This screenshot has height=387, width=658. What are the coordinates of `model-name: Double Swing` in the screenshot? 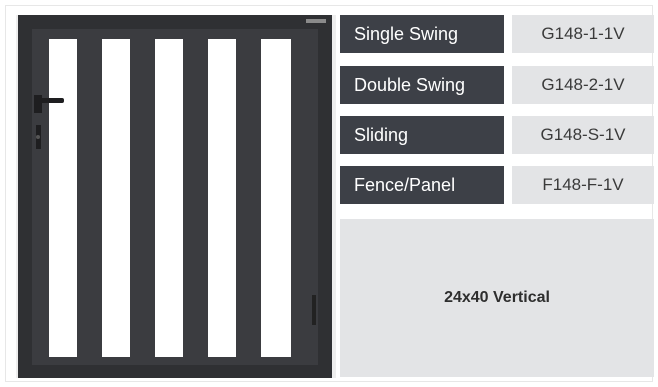 It's located at (422, 85).